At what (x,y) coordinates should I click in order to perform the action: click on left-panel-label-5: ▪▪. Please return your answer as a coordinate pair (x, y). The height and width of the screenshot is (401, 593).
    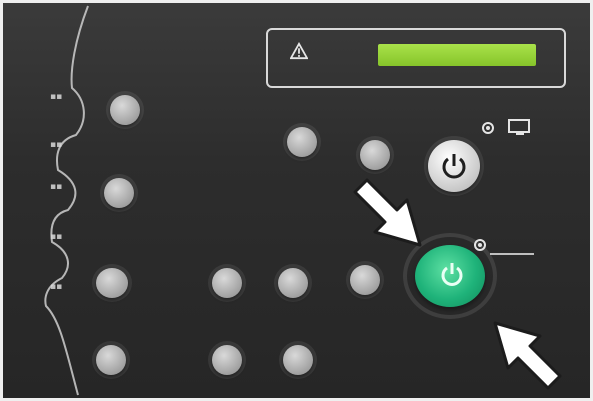
    Looking at the image, I should click on (56, 287).